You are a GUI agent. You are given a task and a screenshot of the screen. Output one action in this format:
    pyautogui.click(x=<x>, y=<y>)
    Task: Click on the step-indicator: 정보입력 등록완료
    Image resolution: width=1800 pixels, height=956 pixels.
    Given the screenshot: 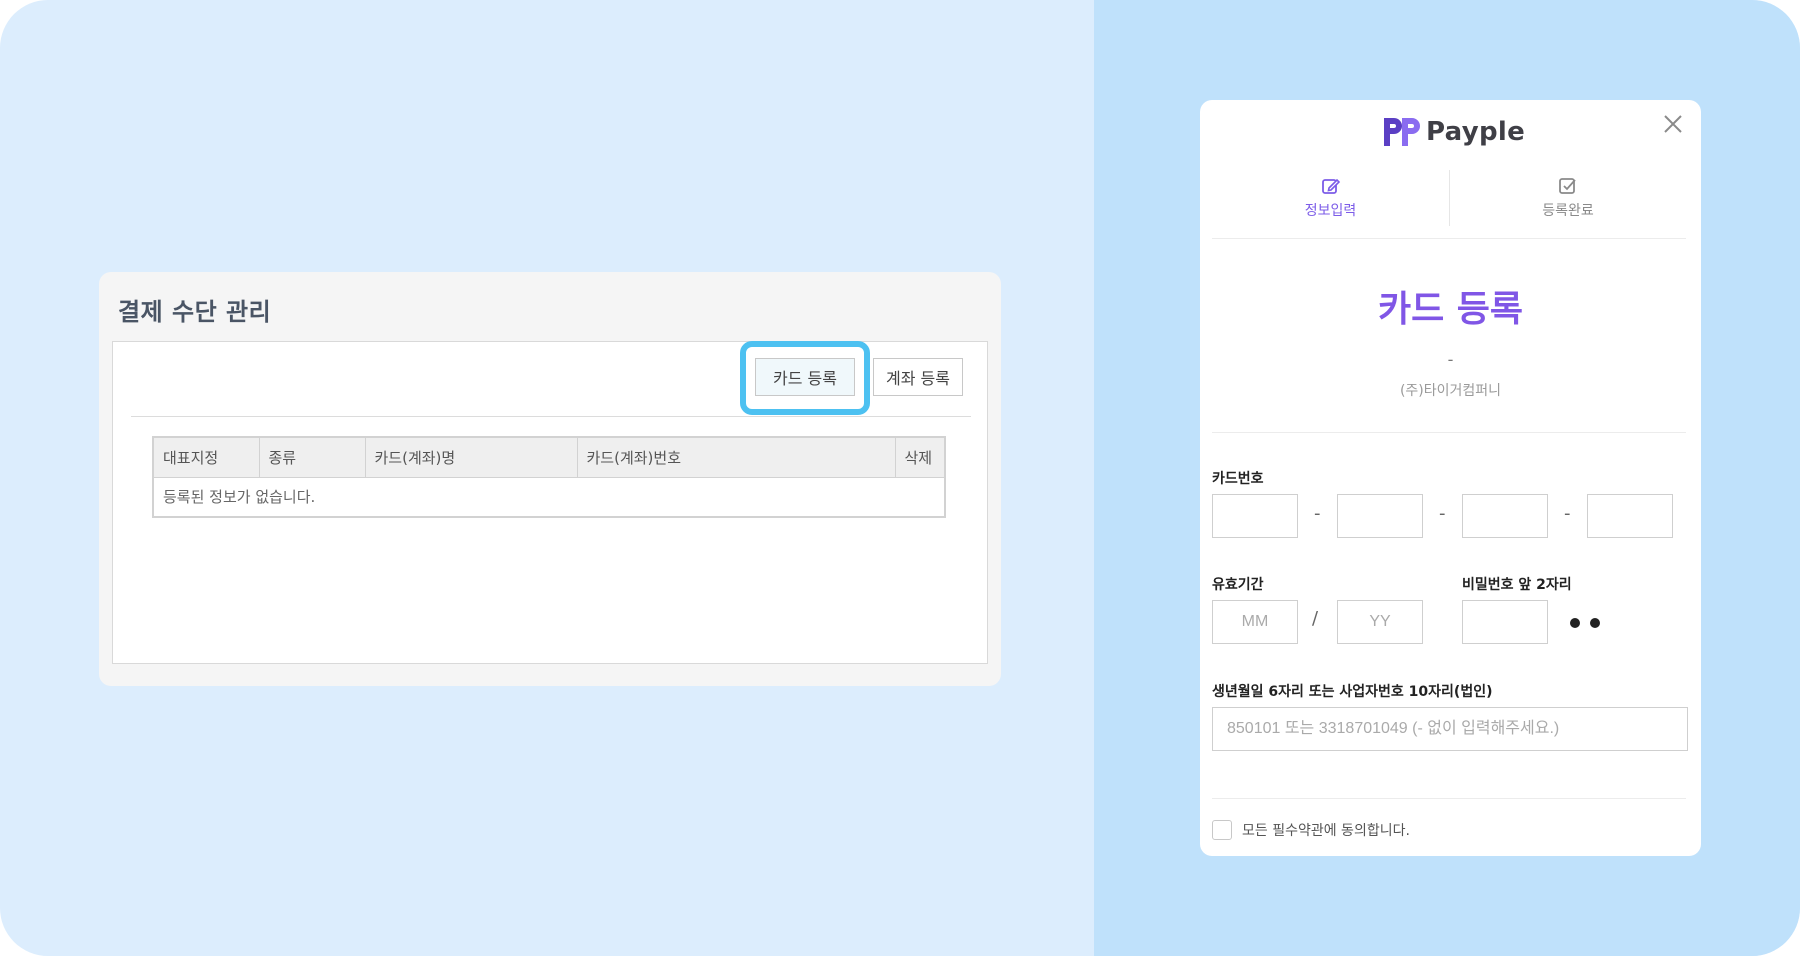 What is the action you would take?
    pyautogui.click(x=1449, y=204)
    